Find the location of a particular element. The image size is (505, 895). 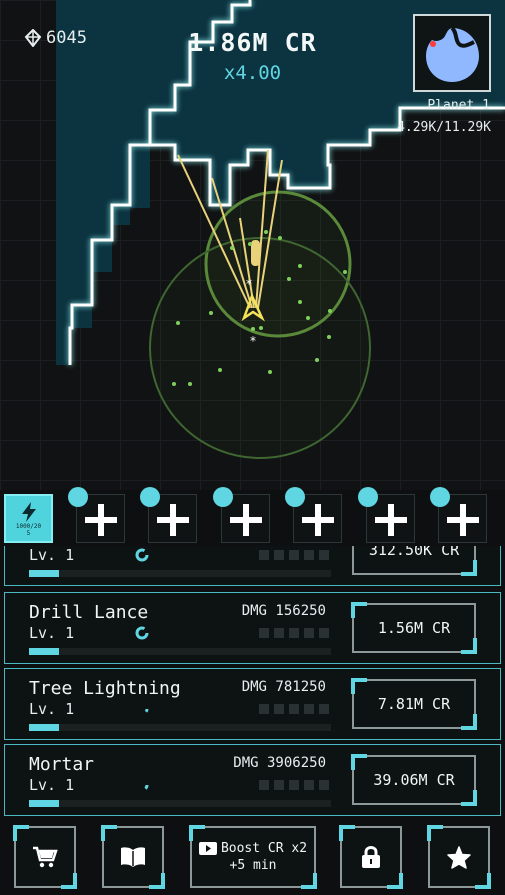

upgrade-cost: 39.06M CR is located at coordinates (414, 780).